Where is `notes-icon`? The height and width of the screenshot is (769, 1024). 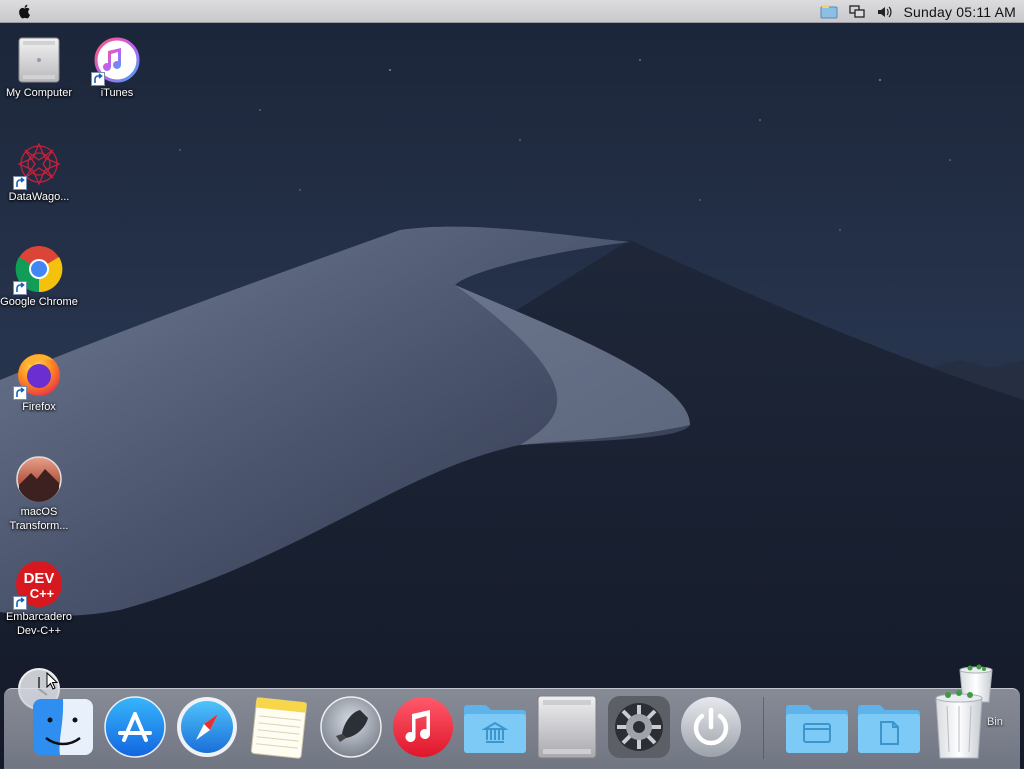 notes-icon is located at coordinates (279, 727).